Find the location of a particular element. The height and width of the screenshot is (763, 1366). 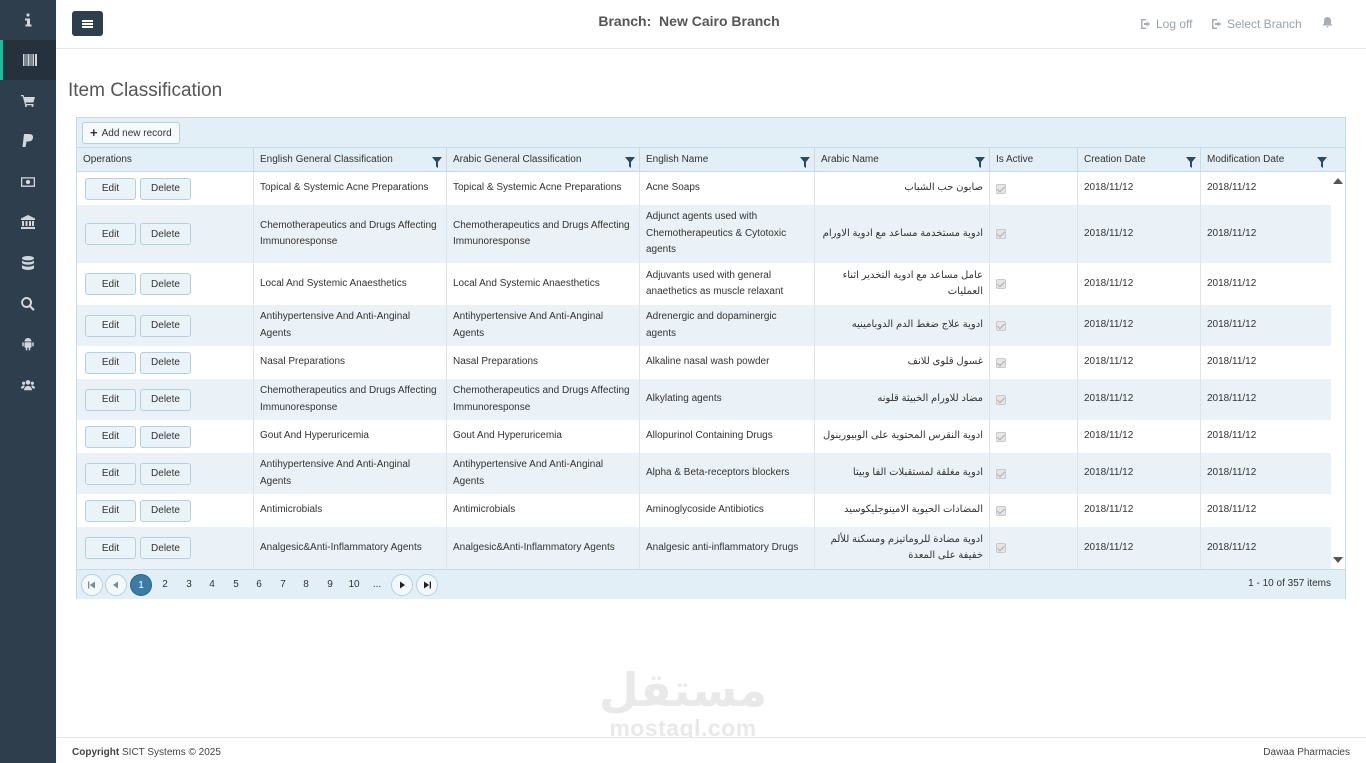

copyright: Copyright SICT Systems © 2025 is located at coordinates (146, 752).